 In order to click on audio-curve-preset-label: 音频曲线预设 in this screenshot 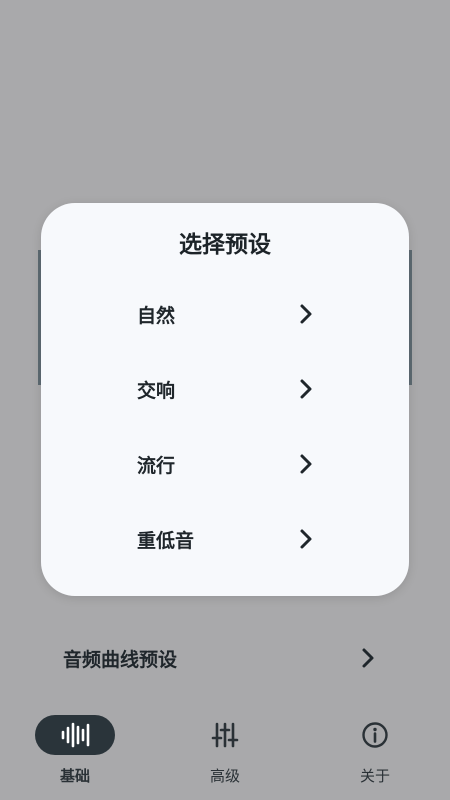, I will do `click(120, 659)`.